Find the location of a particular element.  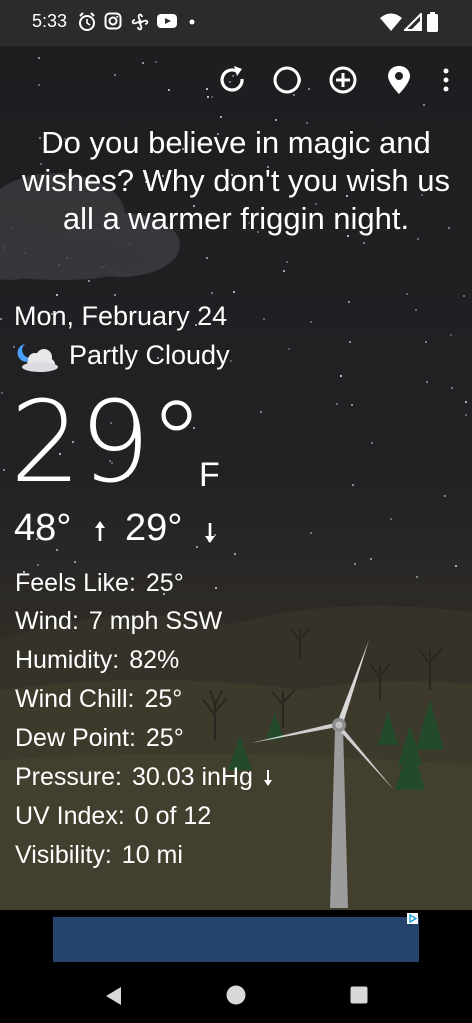

pressure-falling-icon is located at coordinates (267, 778).